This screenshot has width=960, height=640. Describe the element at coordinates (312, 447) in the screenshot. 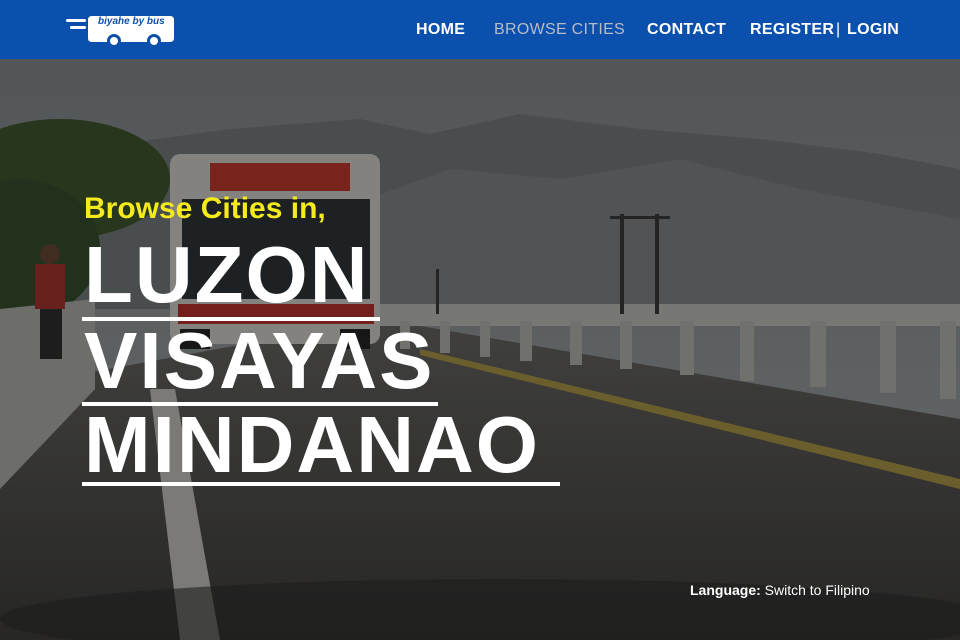

I see `region-link-mindanao: MINDANAO` at that location.